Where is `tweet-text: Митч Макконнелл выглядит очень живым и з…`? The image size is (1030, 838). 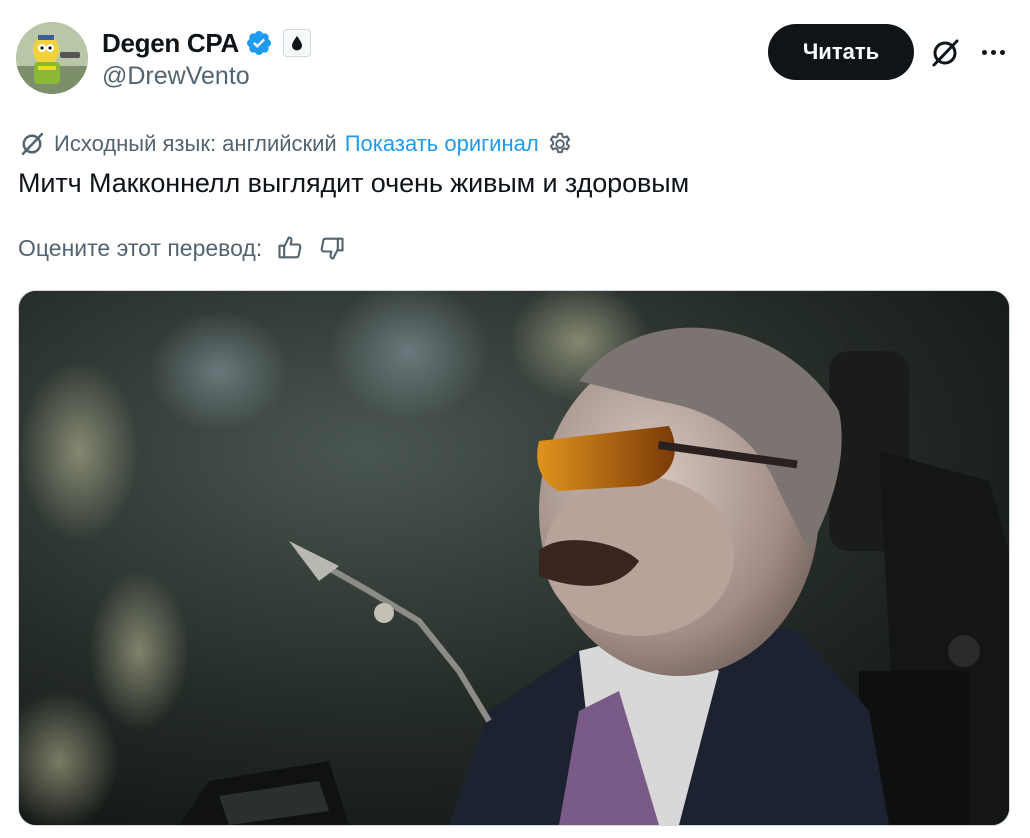 tweet-text: Митч Макконнелл выглядит очень живым и з… is located at coordinates (354, 183).